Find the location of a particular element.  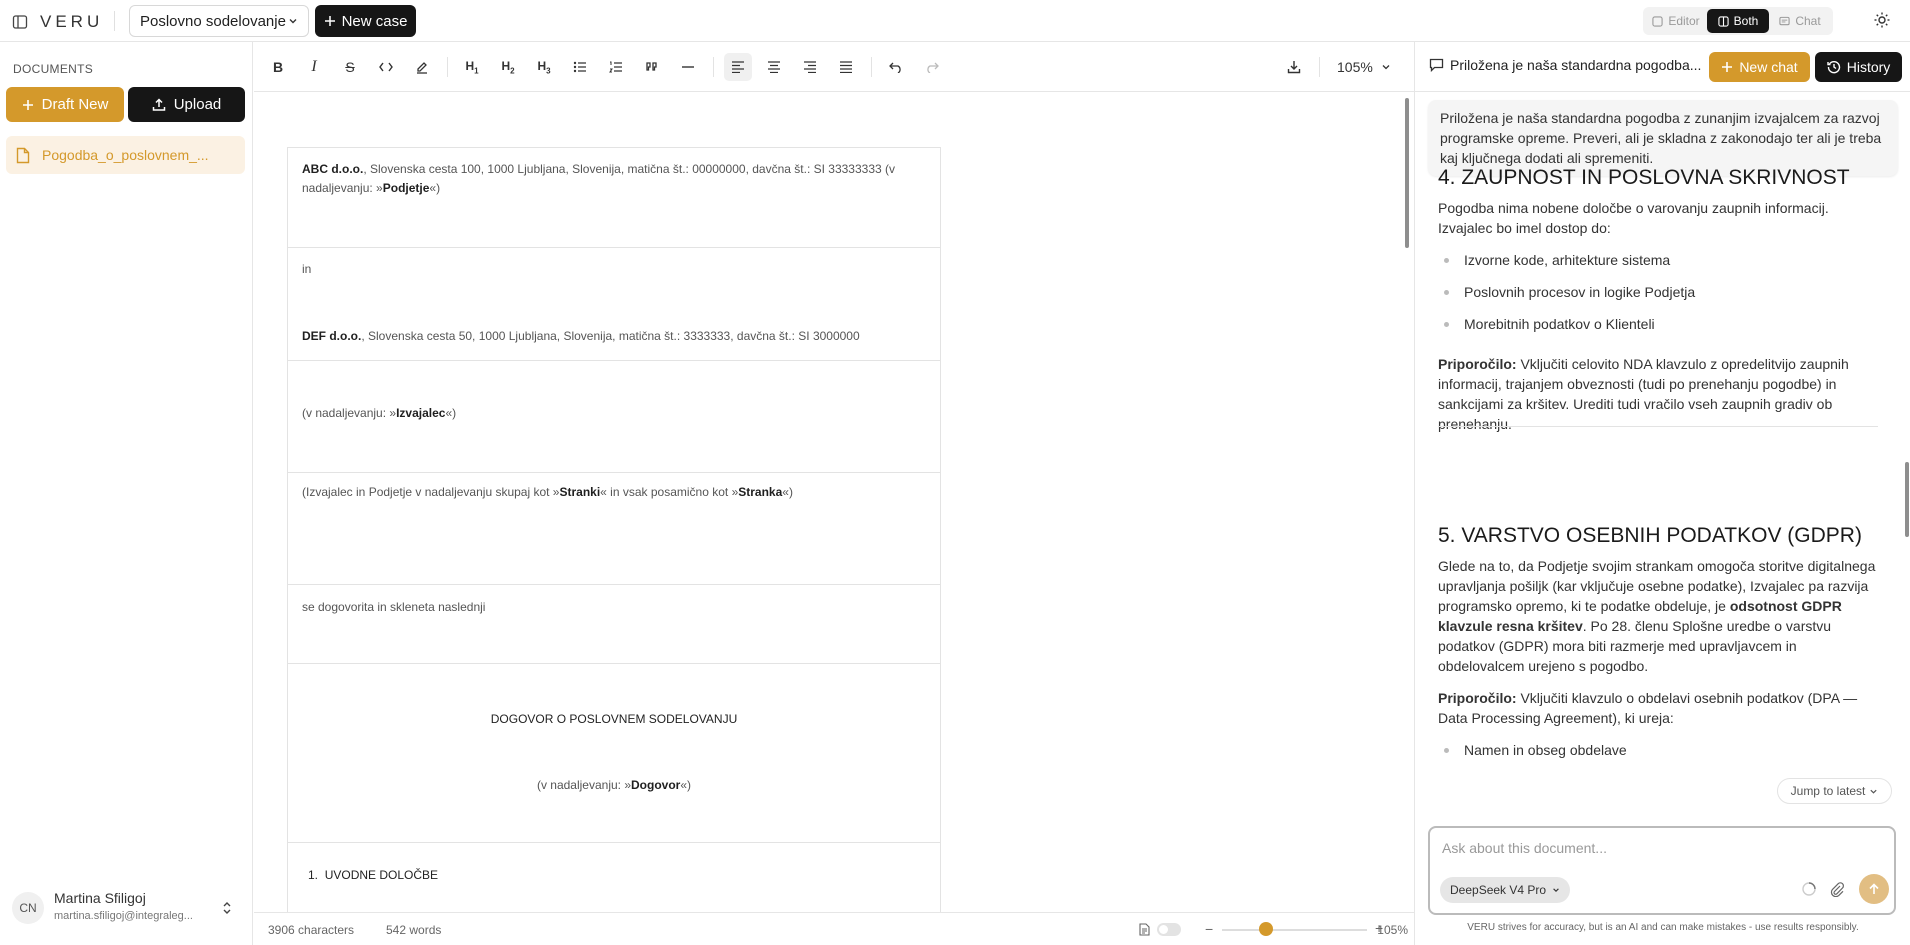

zoom-slider is located at coordinates (1294, 930).